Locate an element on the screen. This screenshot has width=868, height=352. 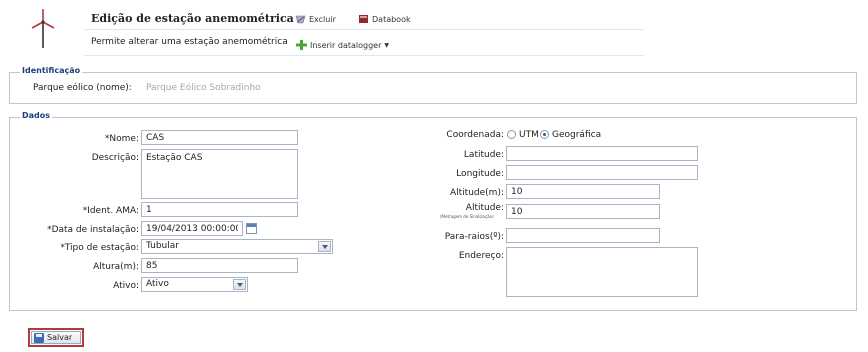
altitude-input is located at coordinates (583, 211).